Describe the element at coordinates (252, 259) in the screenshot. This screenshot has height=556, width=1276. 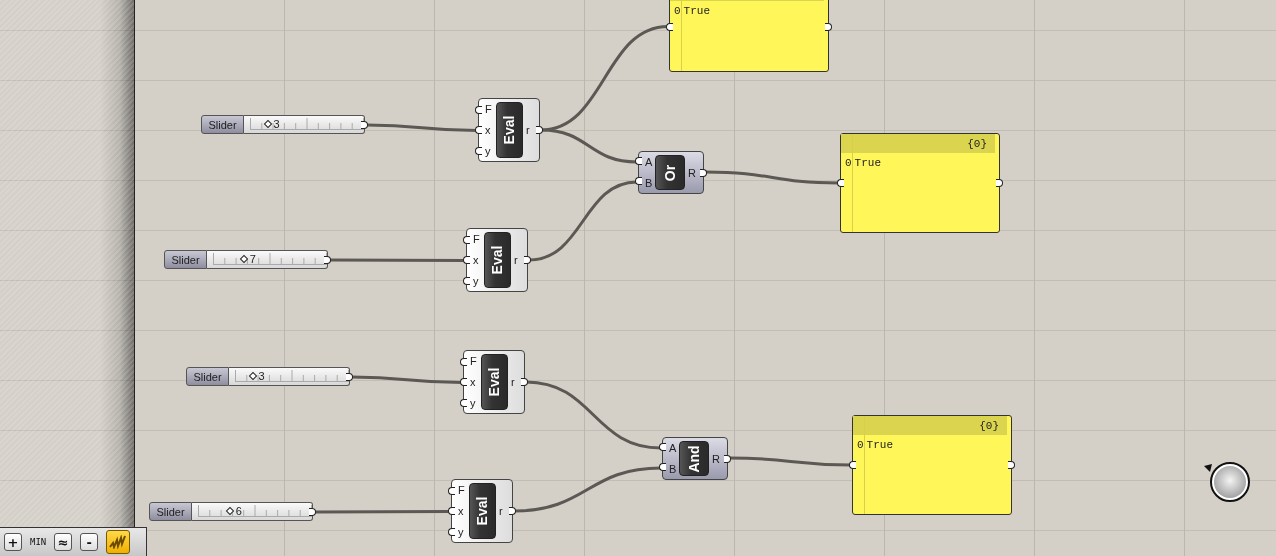
I see `slider-value: 7` at that location.